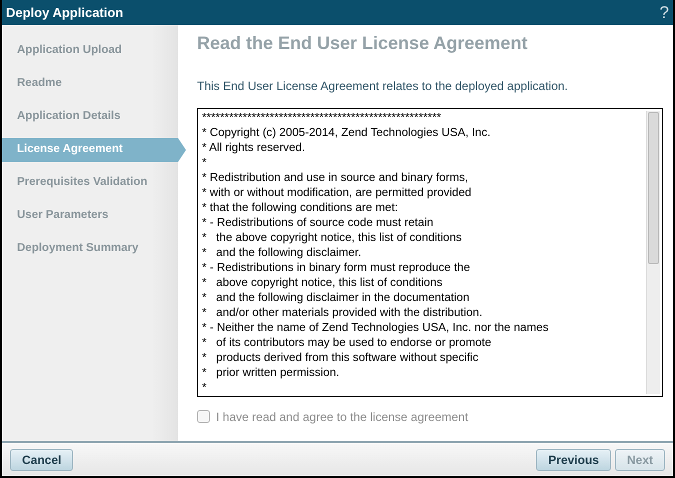 This screenshot has height=478, width=675. I want to click on description-text: This End User License Agreement relates to the deployed application., so click(383, 86).